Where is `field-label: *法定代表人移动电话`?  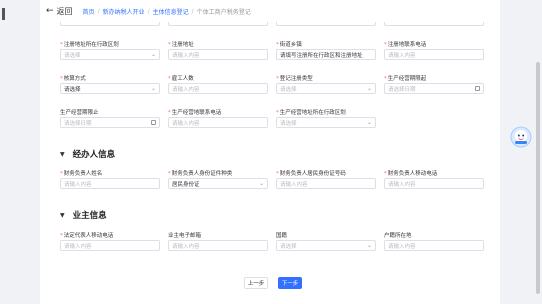 field-label: *法定代表人移动电话 is located at coordinates (87, 236).